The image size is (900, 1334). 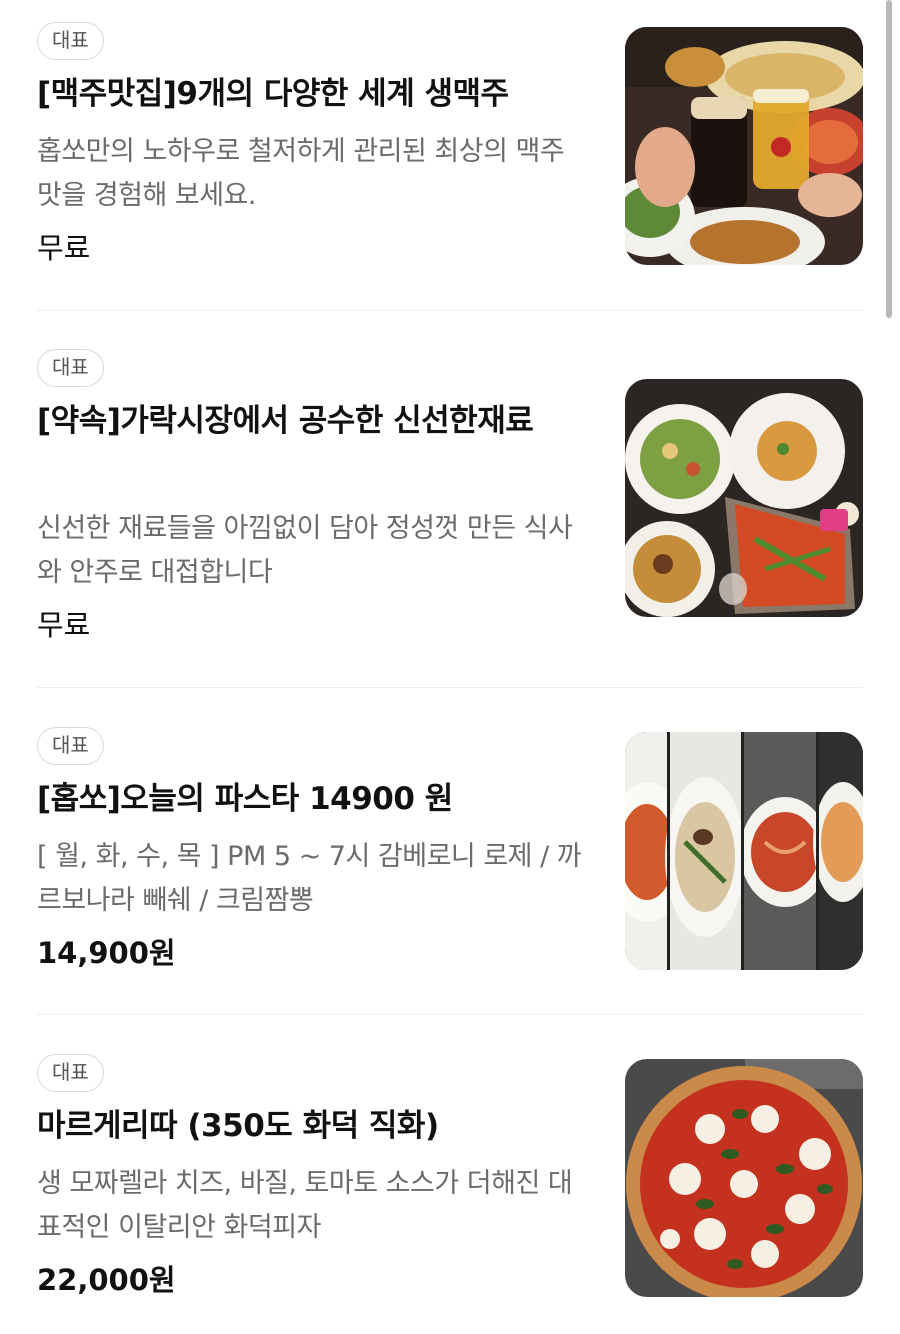 What do you see at coordinates (285, 421) in the screenshot?
I see `menu-item-title: [약속]가락시장에서 공수한 신선한재료` at bounding box center [285, 421].